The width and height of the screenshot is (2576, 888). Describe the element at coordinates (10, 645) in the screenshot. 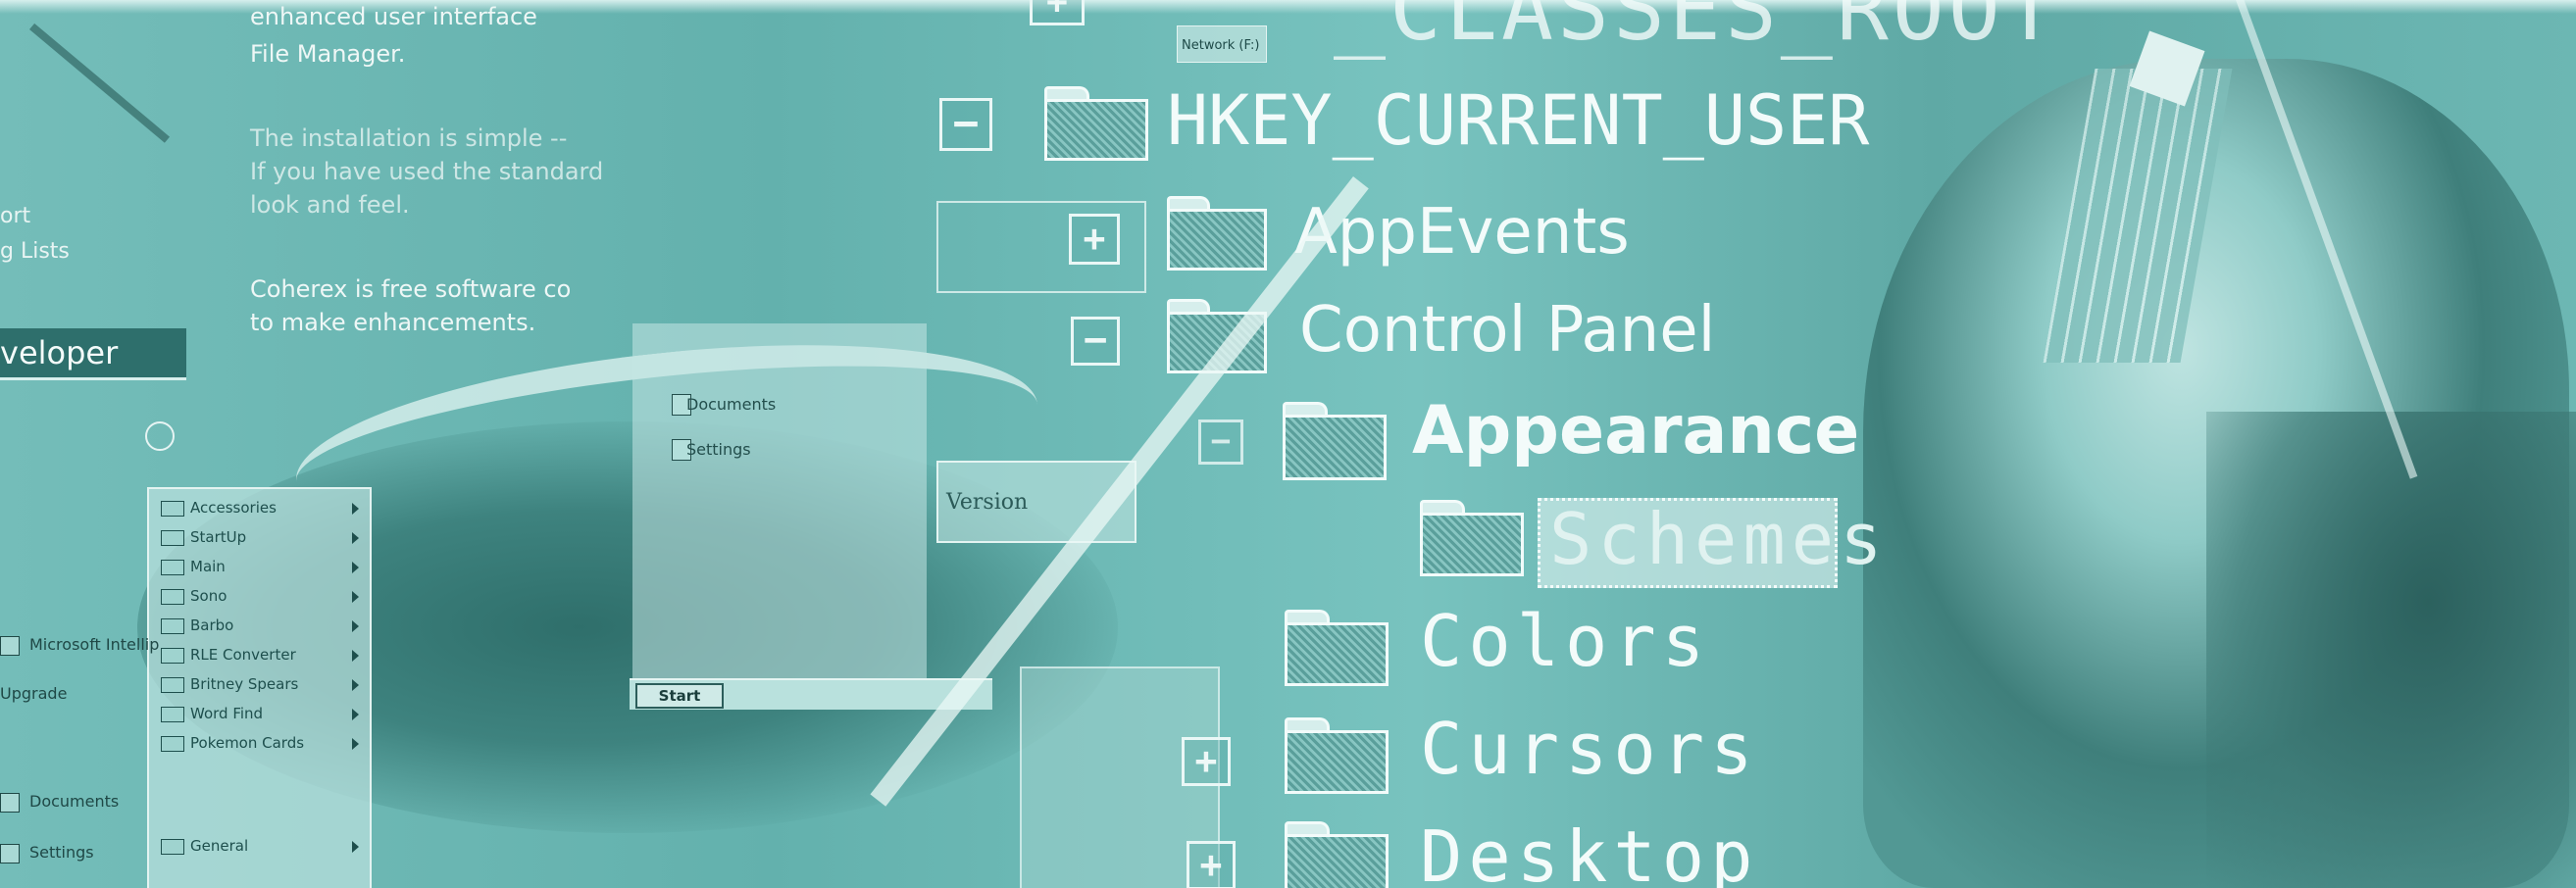

I see `internet-icon` at that location.